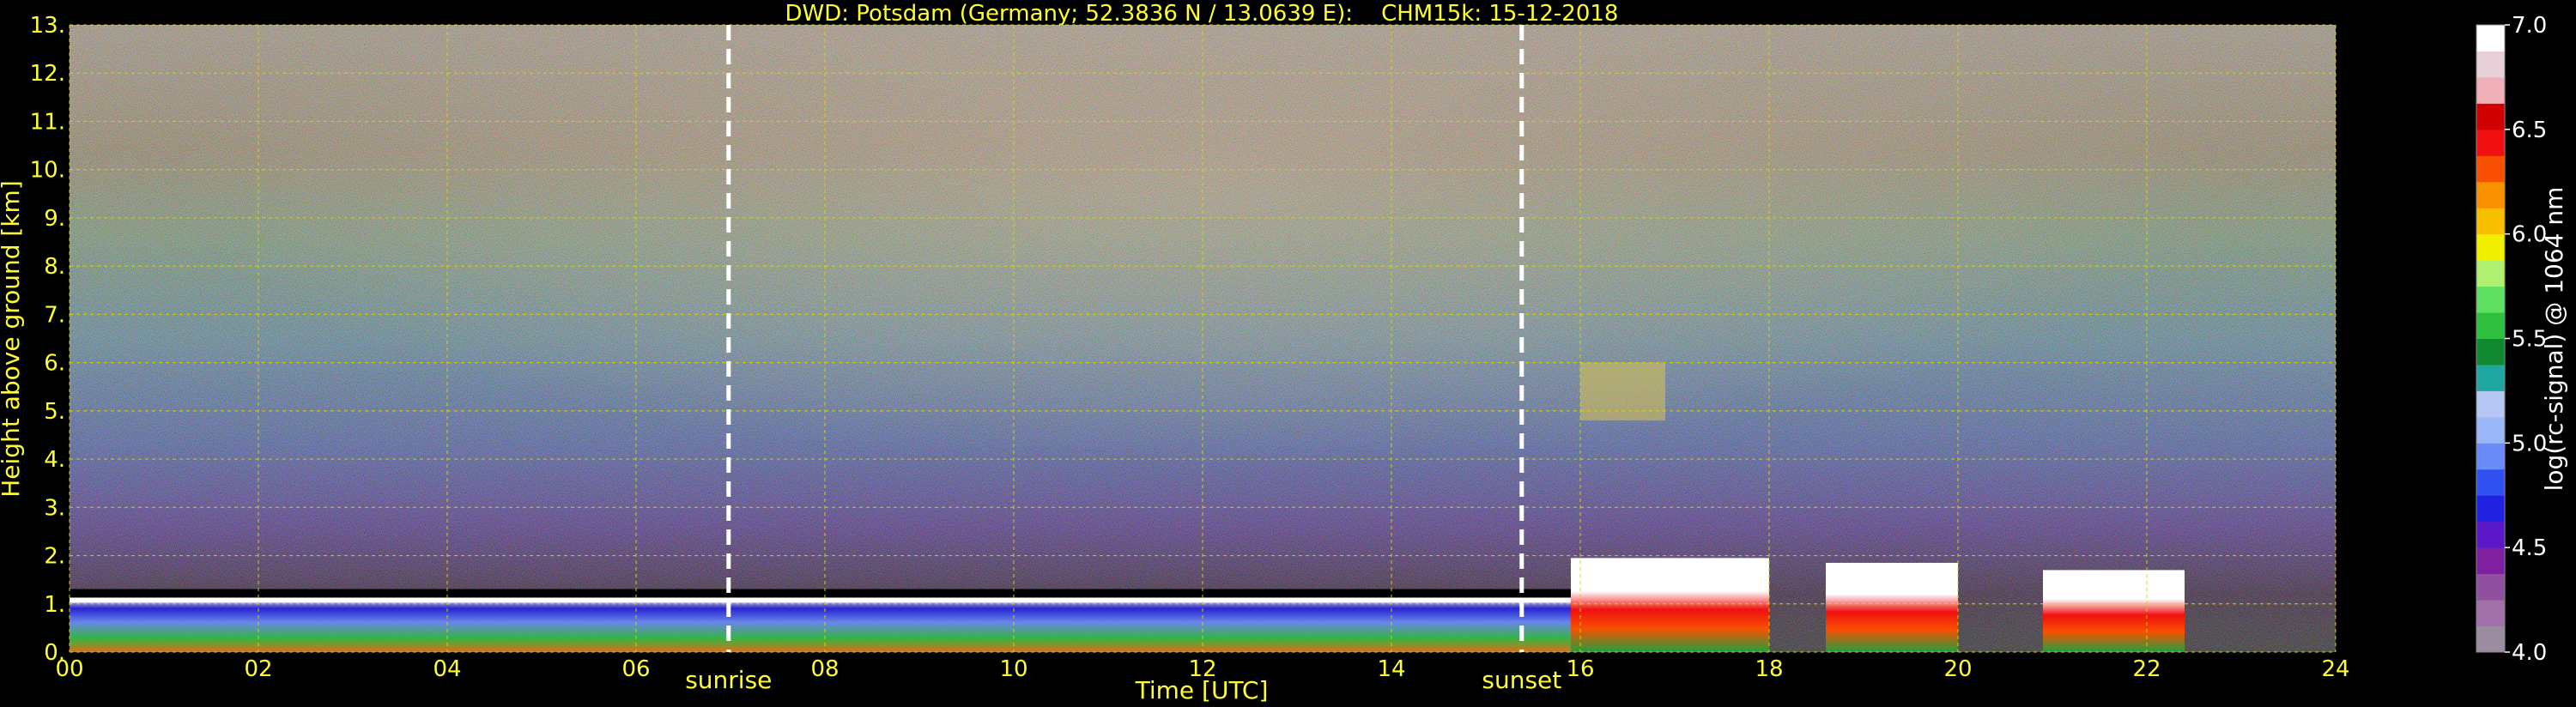 Image resolution: width=2576 pixels, height=707 pixels. I want to click on colorbar-tick-label: 6.5, so click(2529, 130).